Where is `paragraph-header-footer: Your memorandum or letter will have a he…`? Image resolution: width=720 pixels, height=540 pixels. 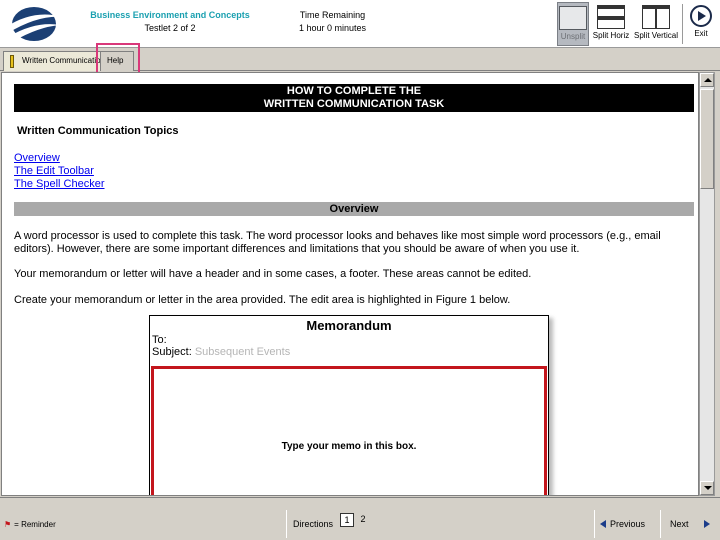 paragraph-header-footer: Your memorandum or letter will have a he… is located at coordinates (273, 274).